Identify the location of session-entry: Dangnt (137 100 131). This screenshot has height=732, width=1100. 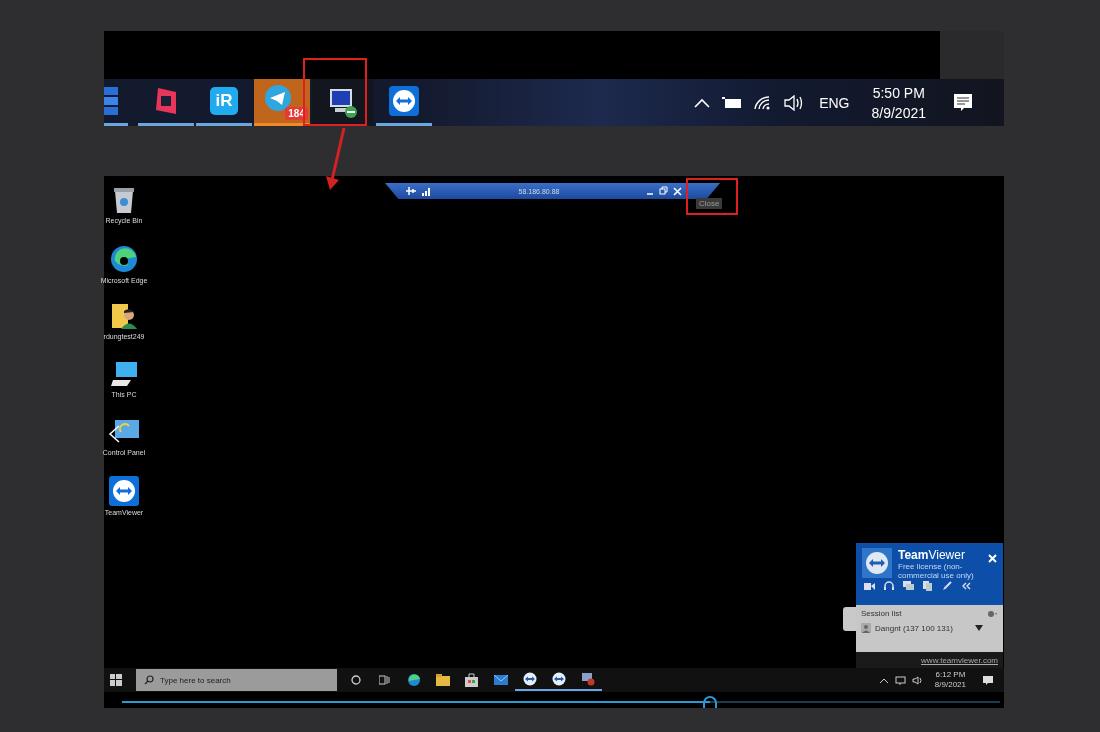
(929, 628).